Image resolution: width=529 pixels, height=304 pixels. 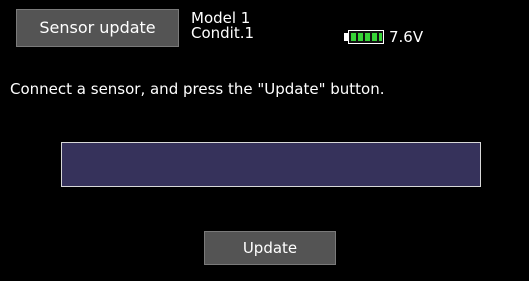 I want to click on condition-name: Condit.1, so click(x=223, y=33).